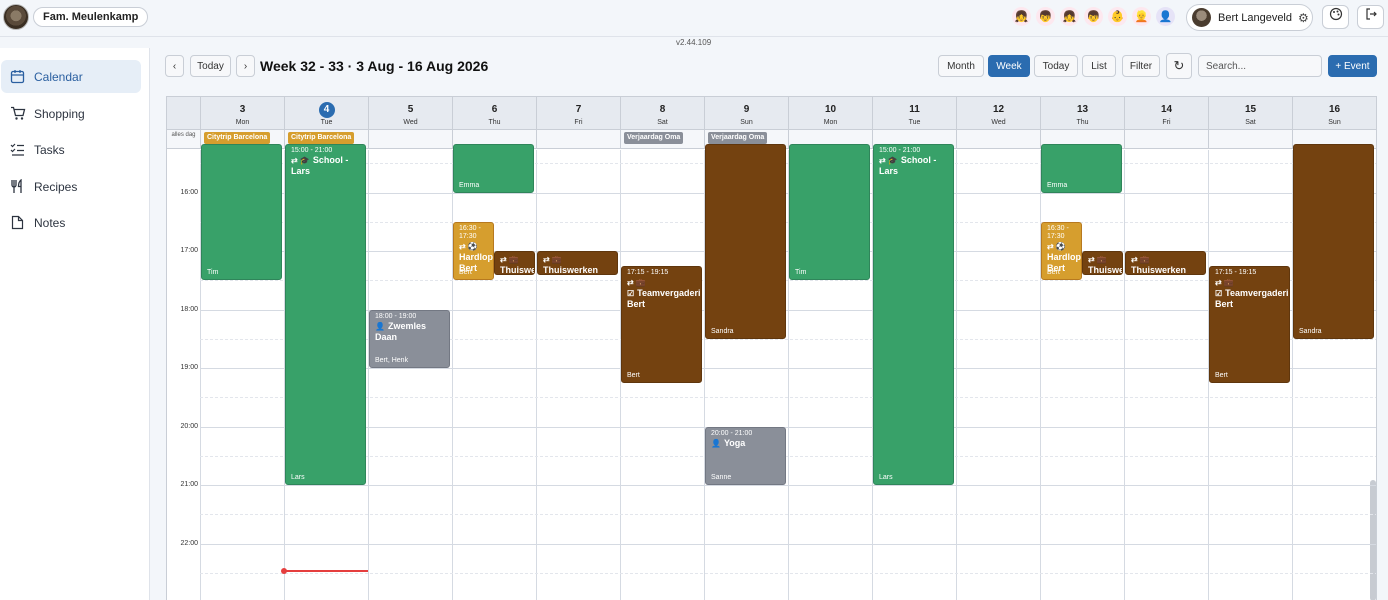 Image resolution: width=1388 pixels, height=600 pixels. Describe the element at coordinates (1352, 66) in the screenshot. I see `add-event-button: + Event` at that location.